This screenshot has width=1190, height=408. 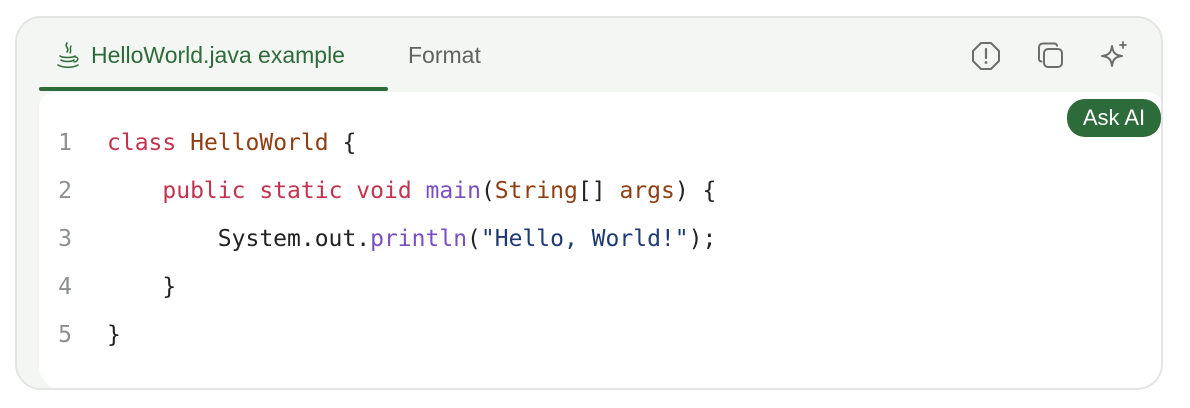 I want to click on line-number: 1, so click(x=65, y=143).